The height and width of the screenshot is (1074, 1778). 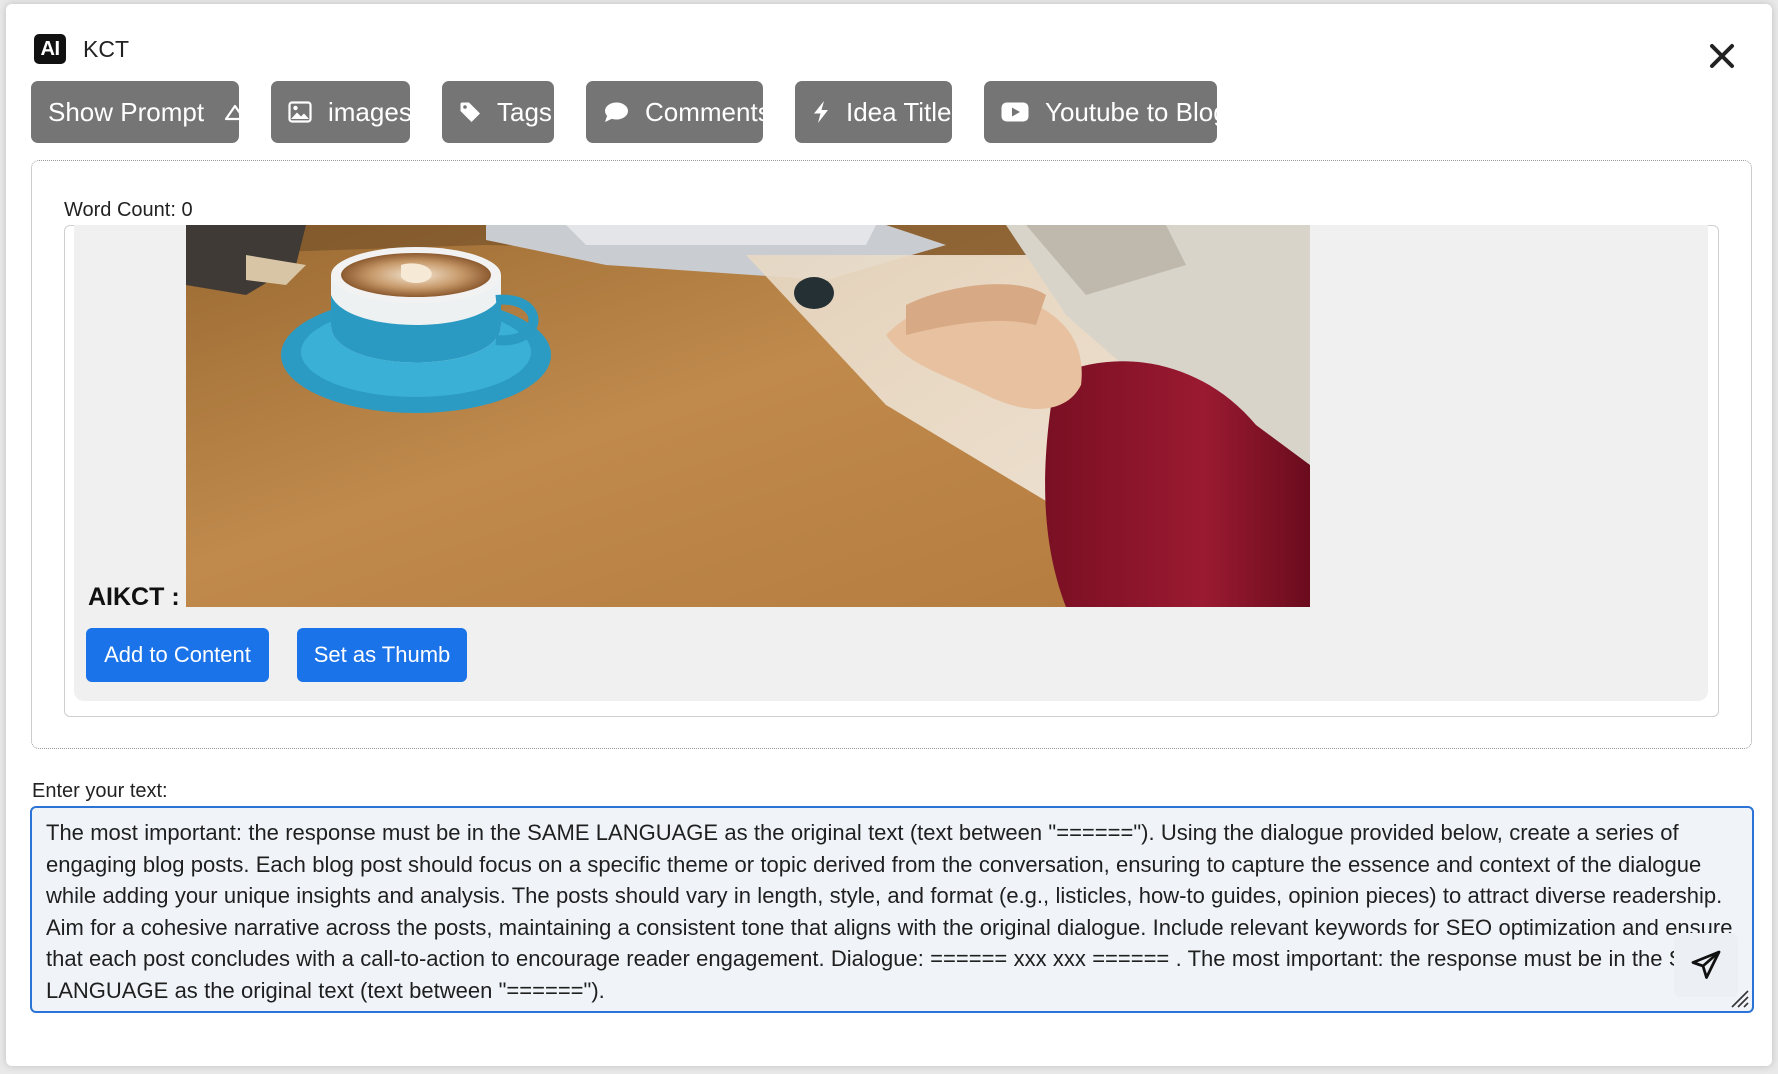 What do you see at coordinates (382, 655) in the screenshot?
I see `set-as-thumb-button: Set as Thumb` at bounding box center [382, 655].